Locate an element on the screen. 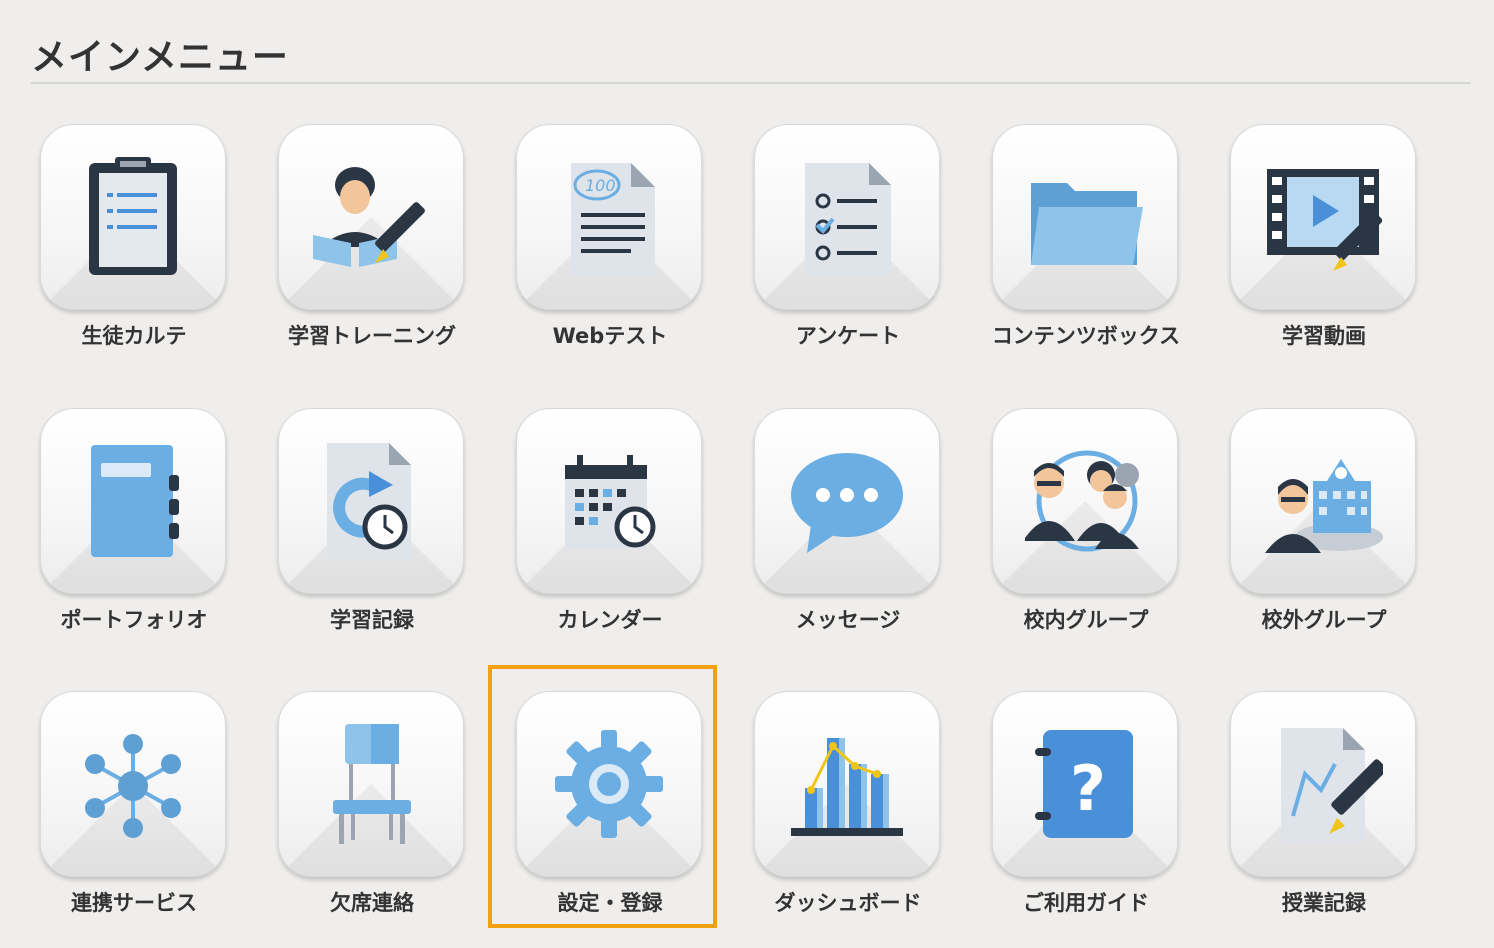  menu-item-label: 欠席連絡 is located at coordinates (372, 903).